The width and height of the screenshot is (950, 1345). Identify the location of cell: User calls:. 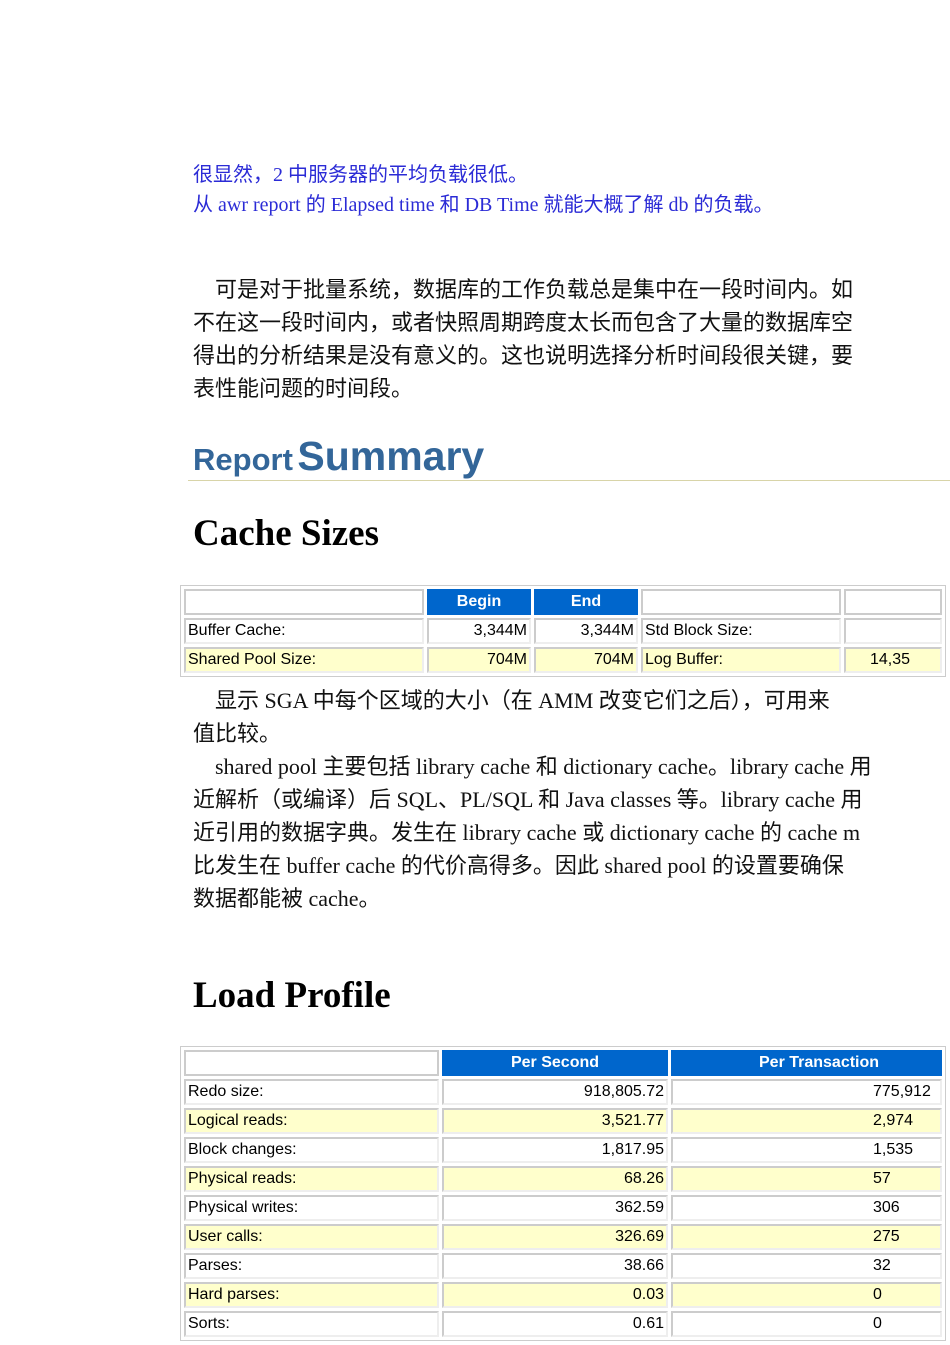
(311, 1237).